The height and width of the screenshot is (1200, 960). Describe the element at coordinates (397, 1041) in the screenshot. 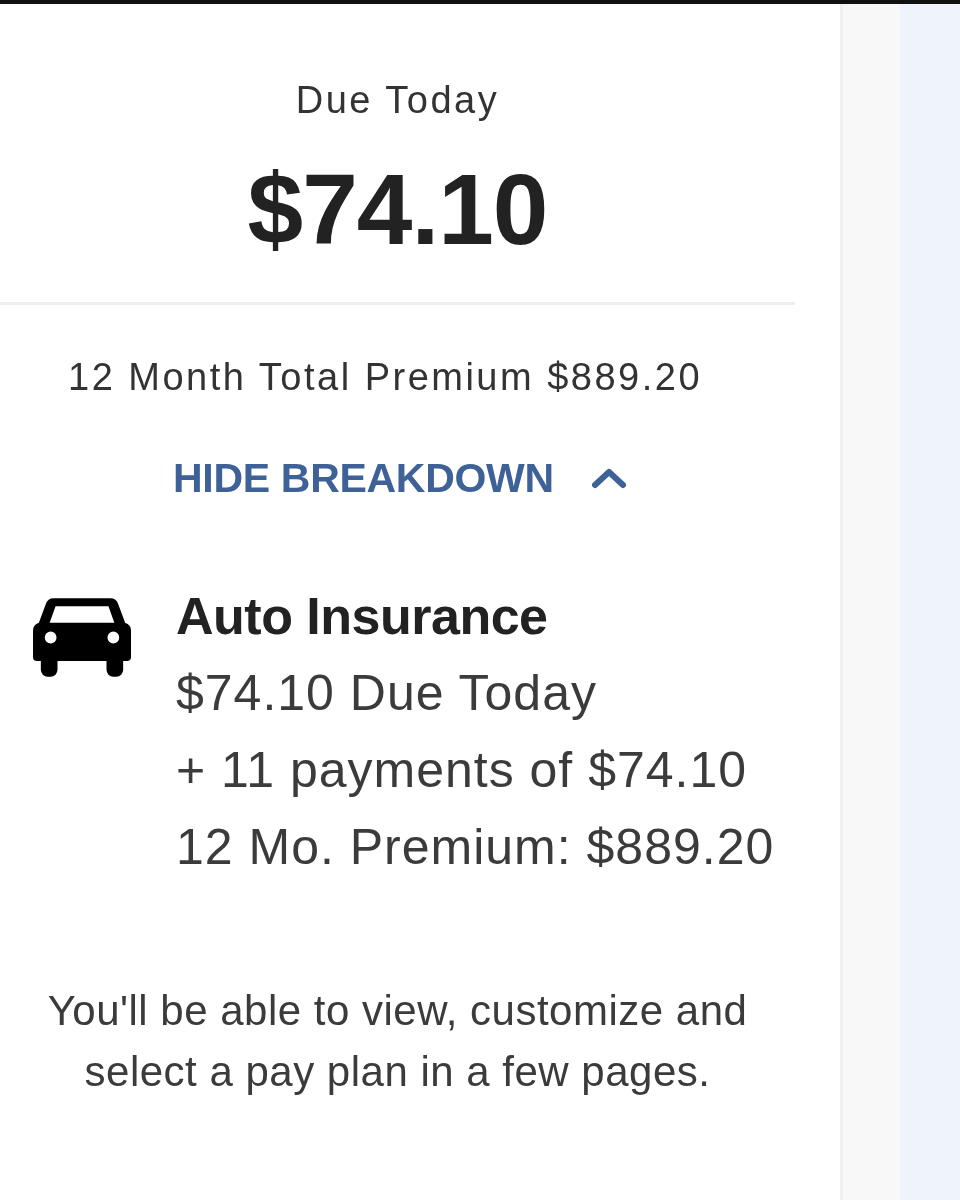

I see `pay-plan-note: You'll be able to view, customize and select a pay plan in a few pages.` at that location.